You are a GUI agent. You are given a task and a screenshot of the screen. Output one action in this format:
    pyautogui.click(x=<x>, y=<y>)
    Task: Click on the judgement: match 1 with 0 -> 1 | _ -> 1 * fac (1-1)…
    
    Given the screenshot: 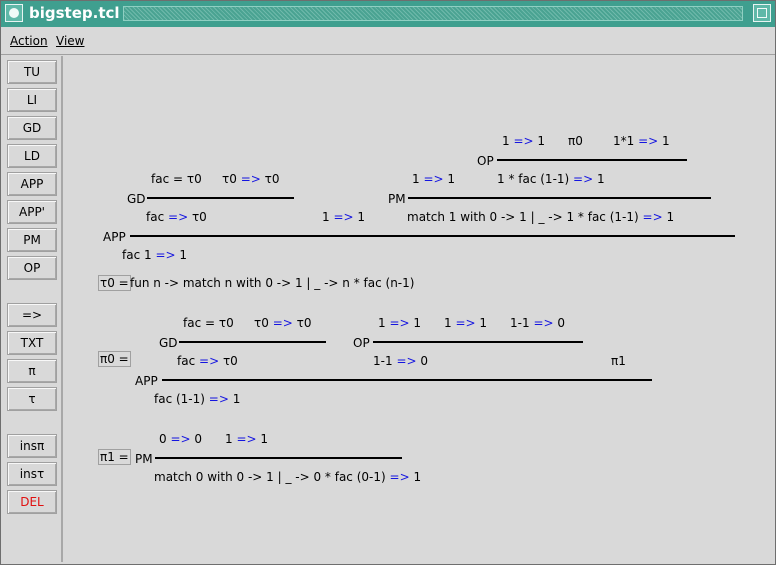 What is the action you would take?
    pyautogui.click(x=540, y=217)
    